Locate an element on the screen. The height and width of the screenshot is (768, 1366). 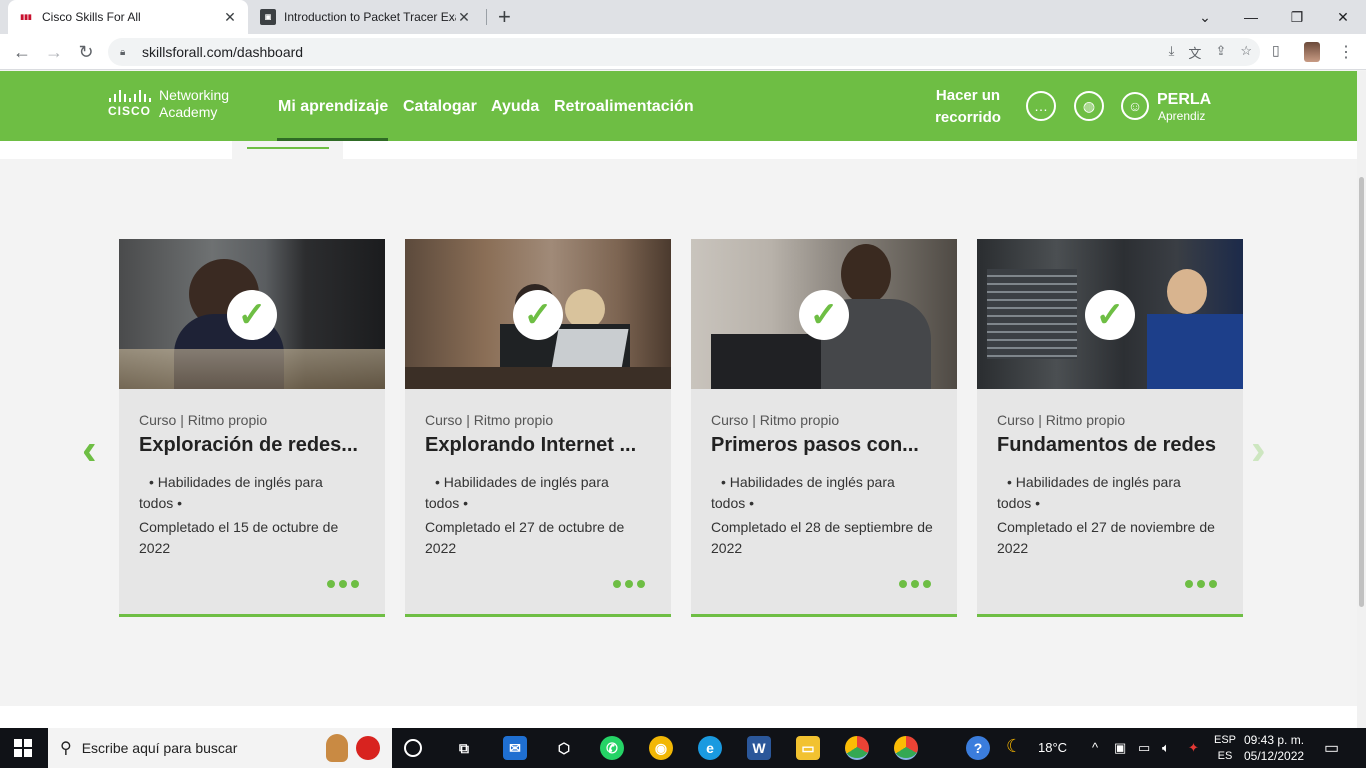
user-role: Aprendiz is located at coordinates (1182, 116).